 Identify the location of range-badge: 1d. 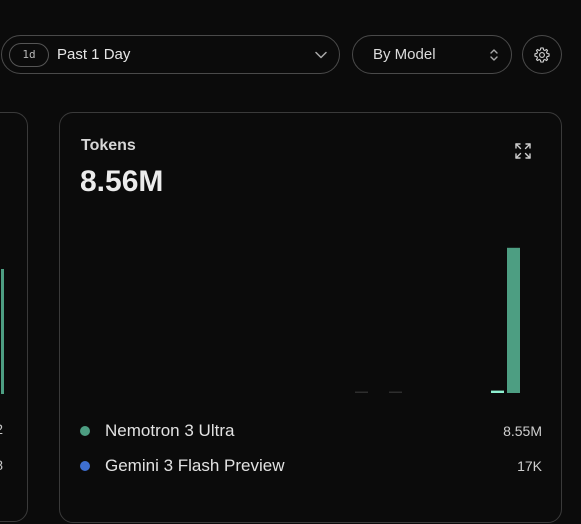
(29, 54).